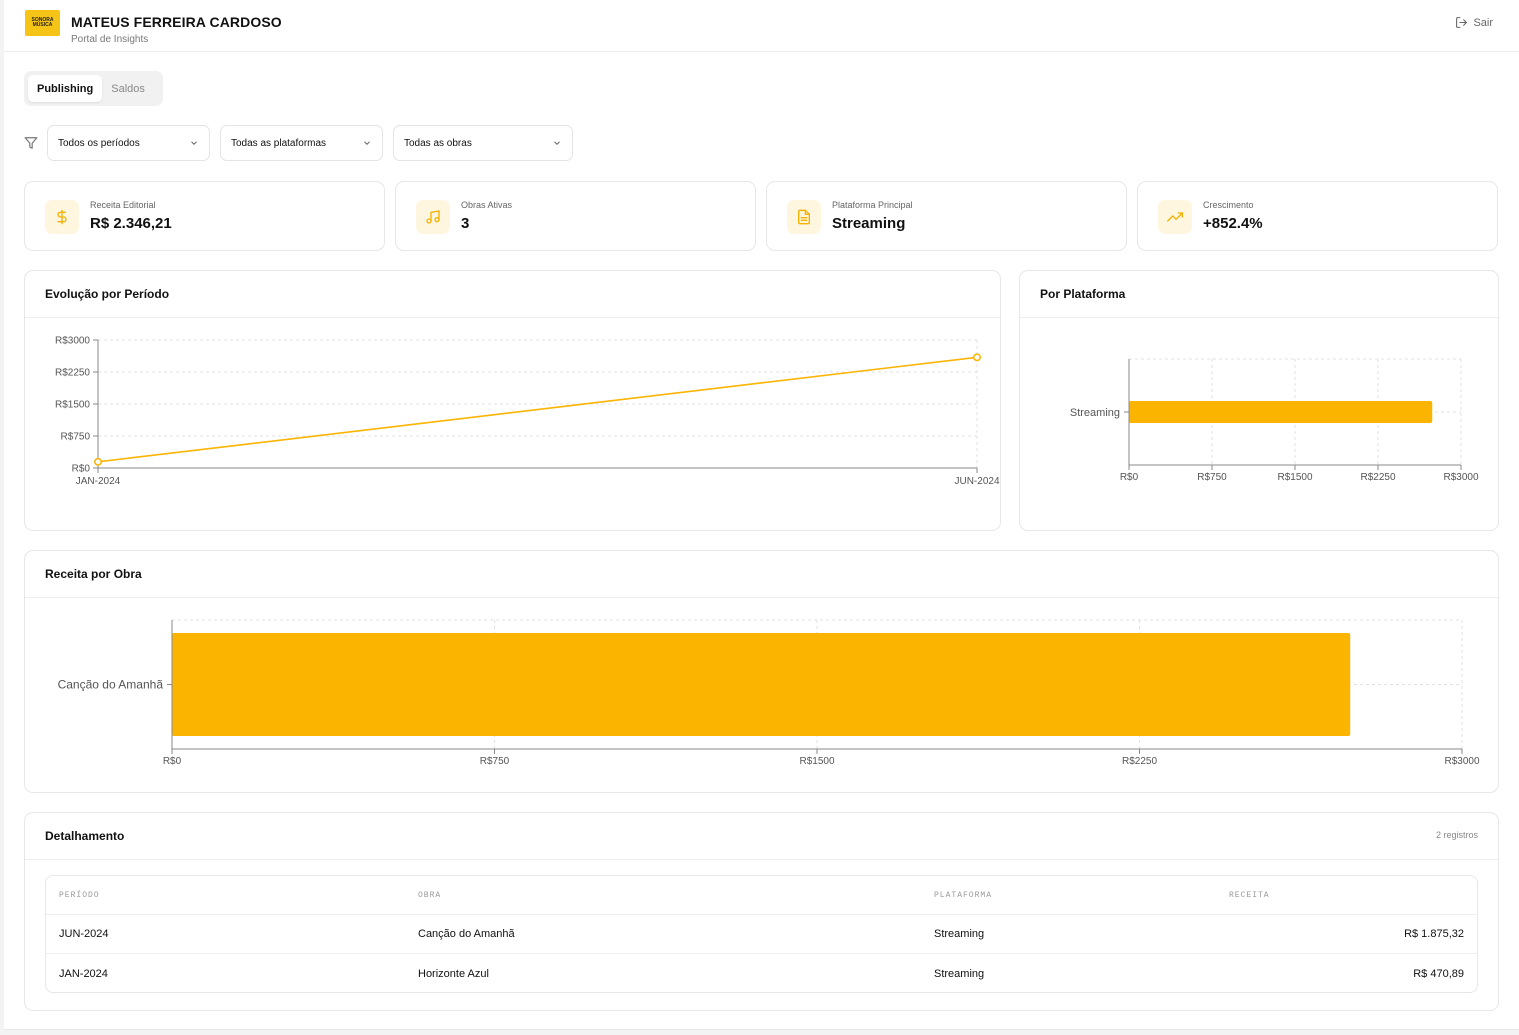 This screenshot has height=1035, width=1519. Describe the element at coordinates (72, 373) in the screenshot. I see `y-tick-label: R$2250` at that location.